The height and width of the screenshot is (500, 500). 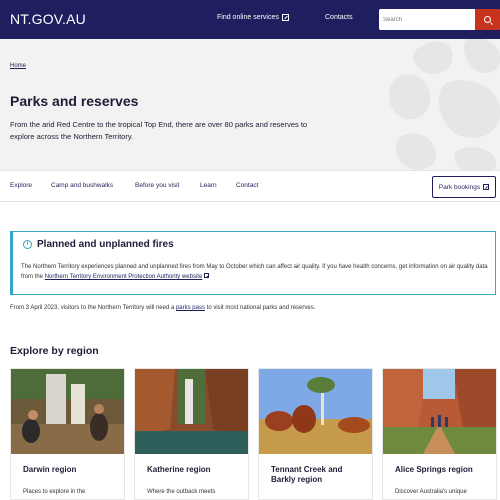 What do you see at coordinates (54, 351) in the screenshot?
I see `region-heading: Explore by region` at bounding box center [54, 351].